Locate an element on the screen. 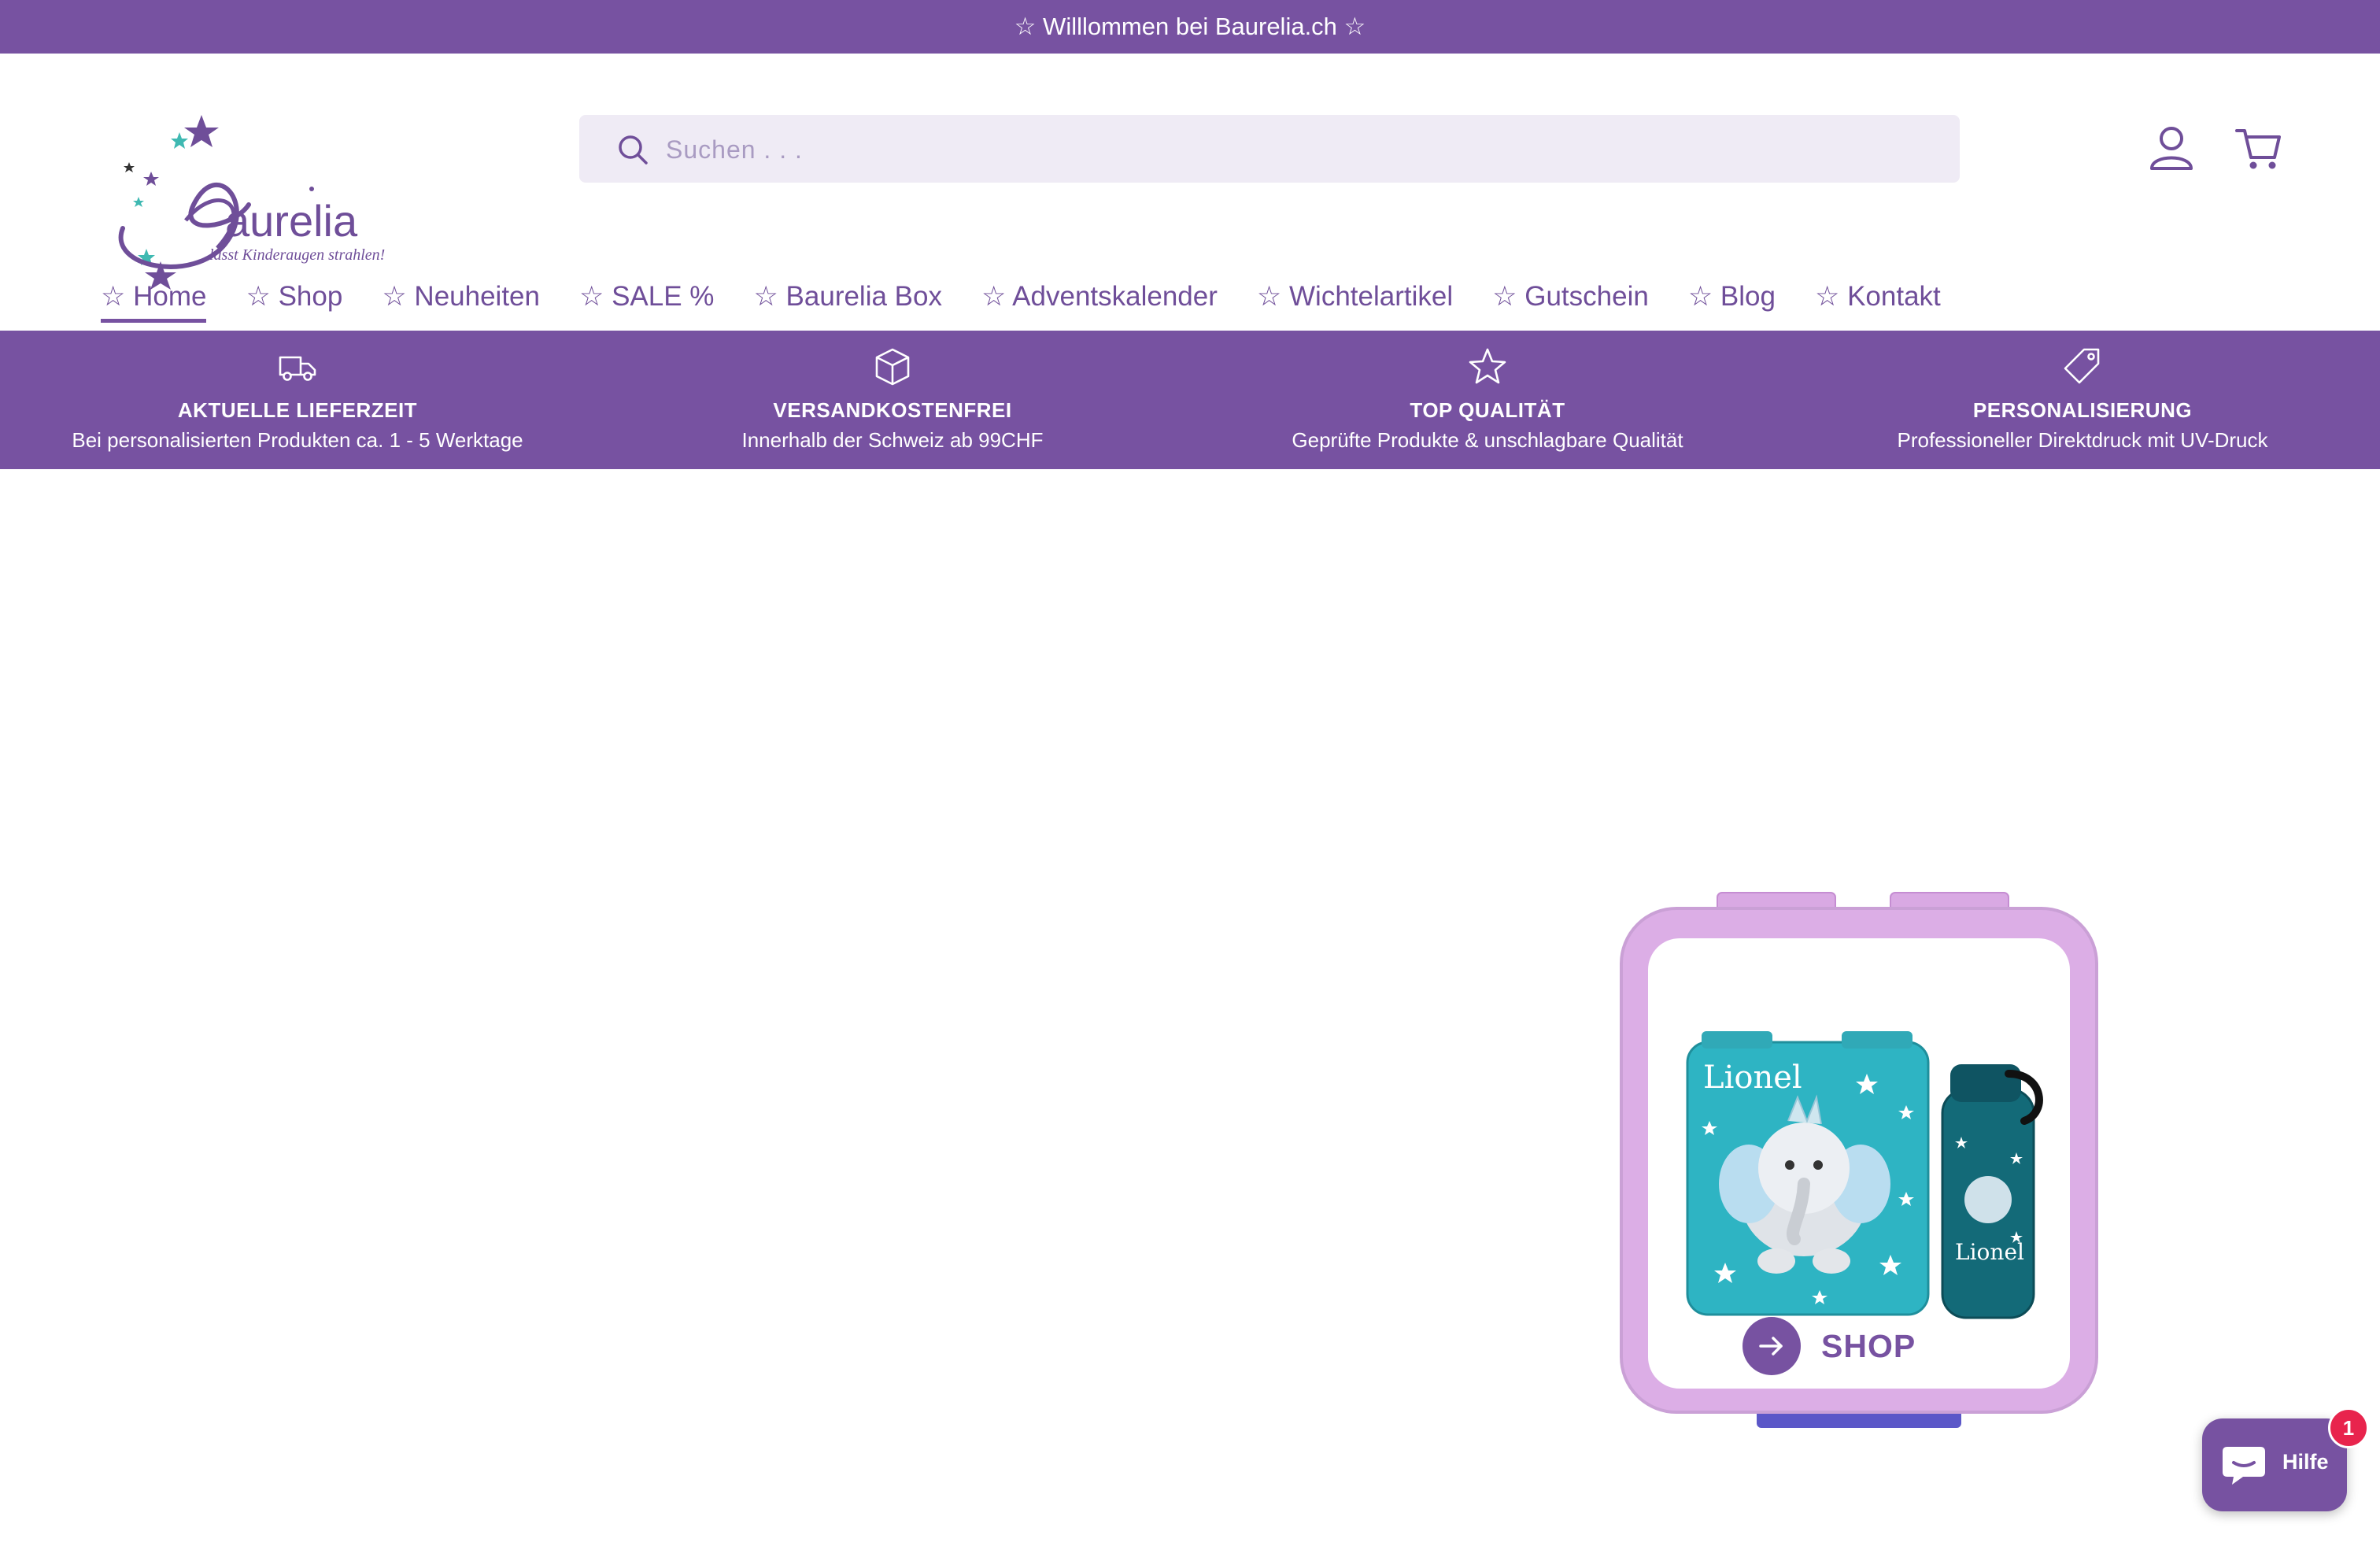  search-icon is located at coordinates (632, 150).